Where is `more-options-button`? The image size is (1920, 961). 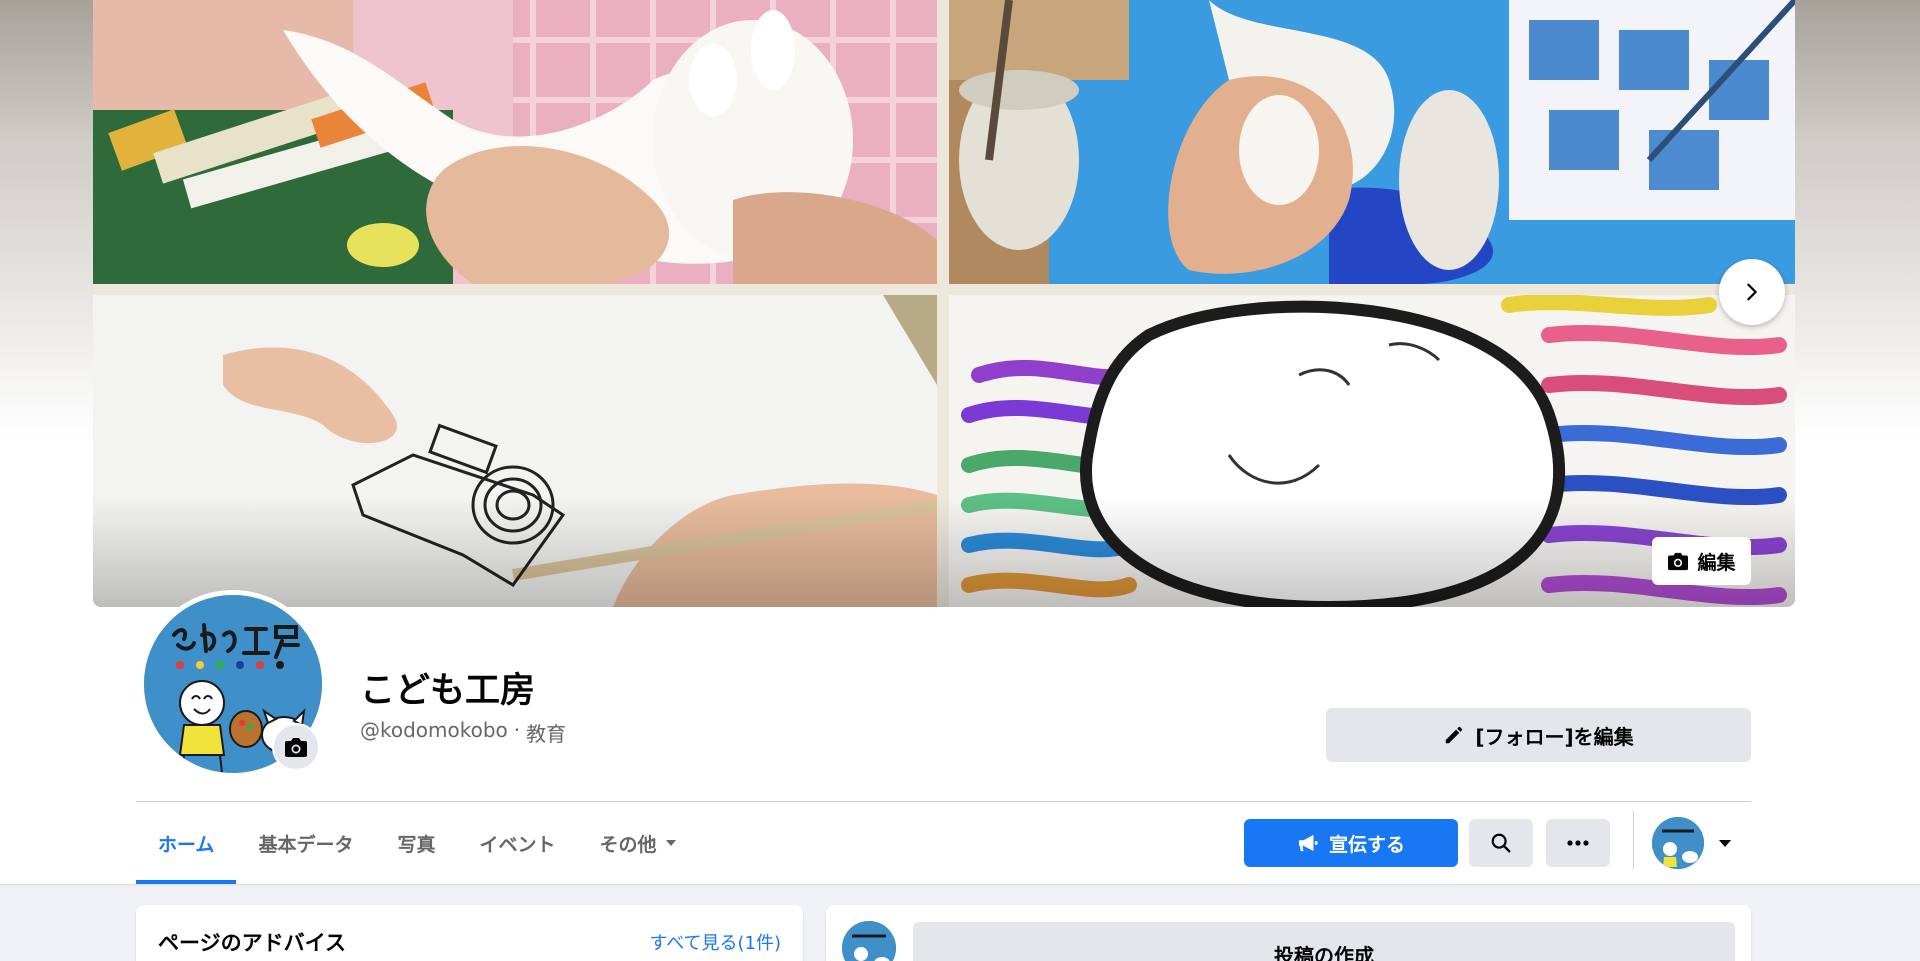 more-options-button is located at coordinates (1578, 843).